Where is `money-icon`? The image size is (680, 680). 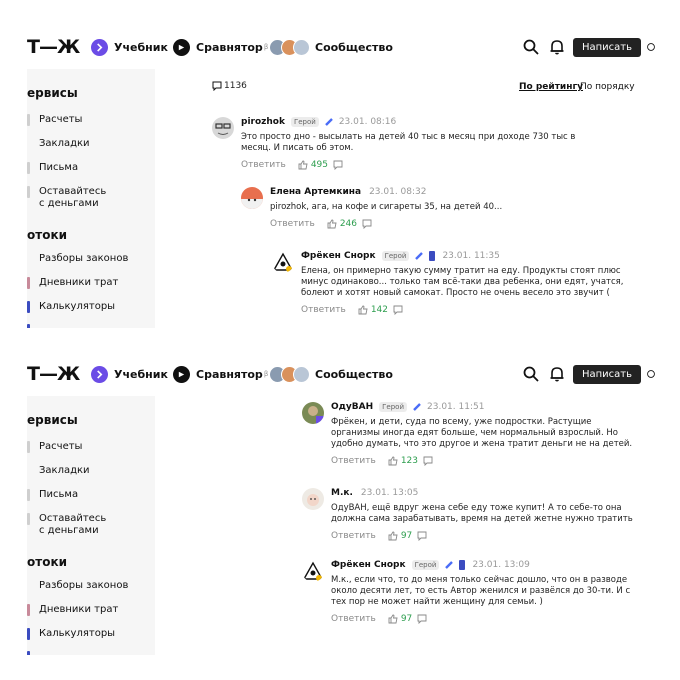 money-icon is located at coordinates (28, 519).